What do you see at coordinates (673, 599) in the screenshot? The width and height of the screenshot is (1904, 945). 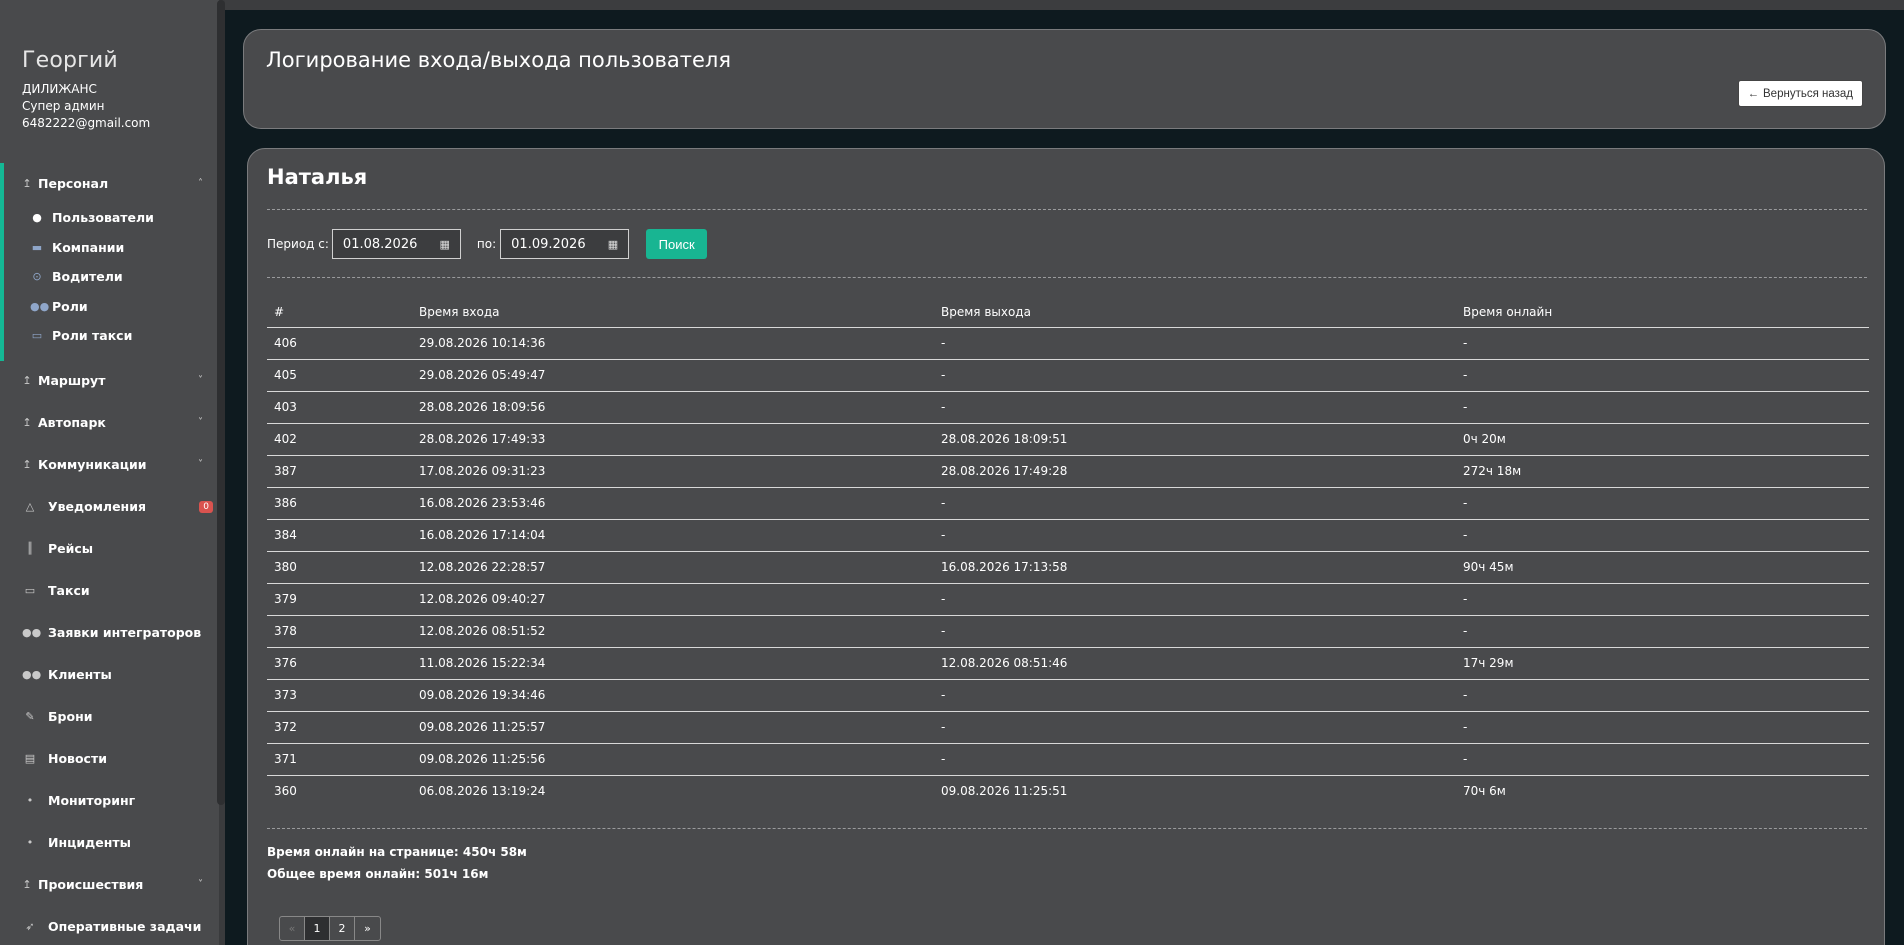 I see `cell-login-time: 12.08.2026 09:40:27` at bounding box center [673, 599].